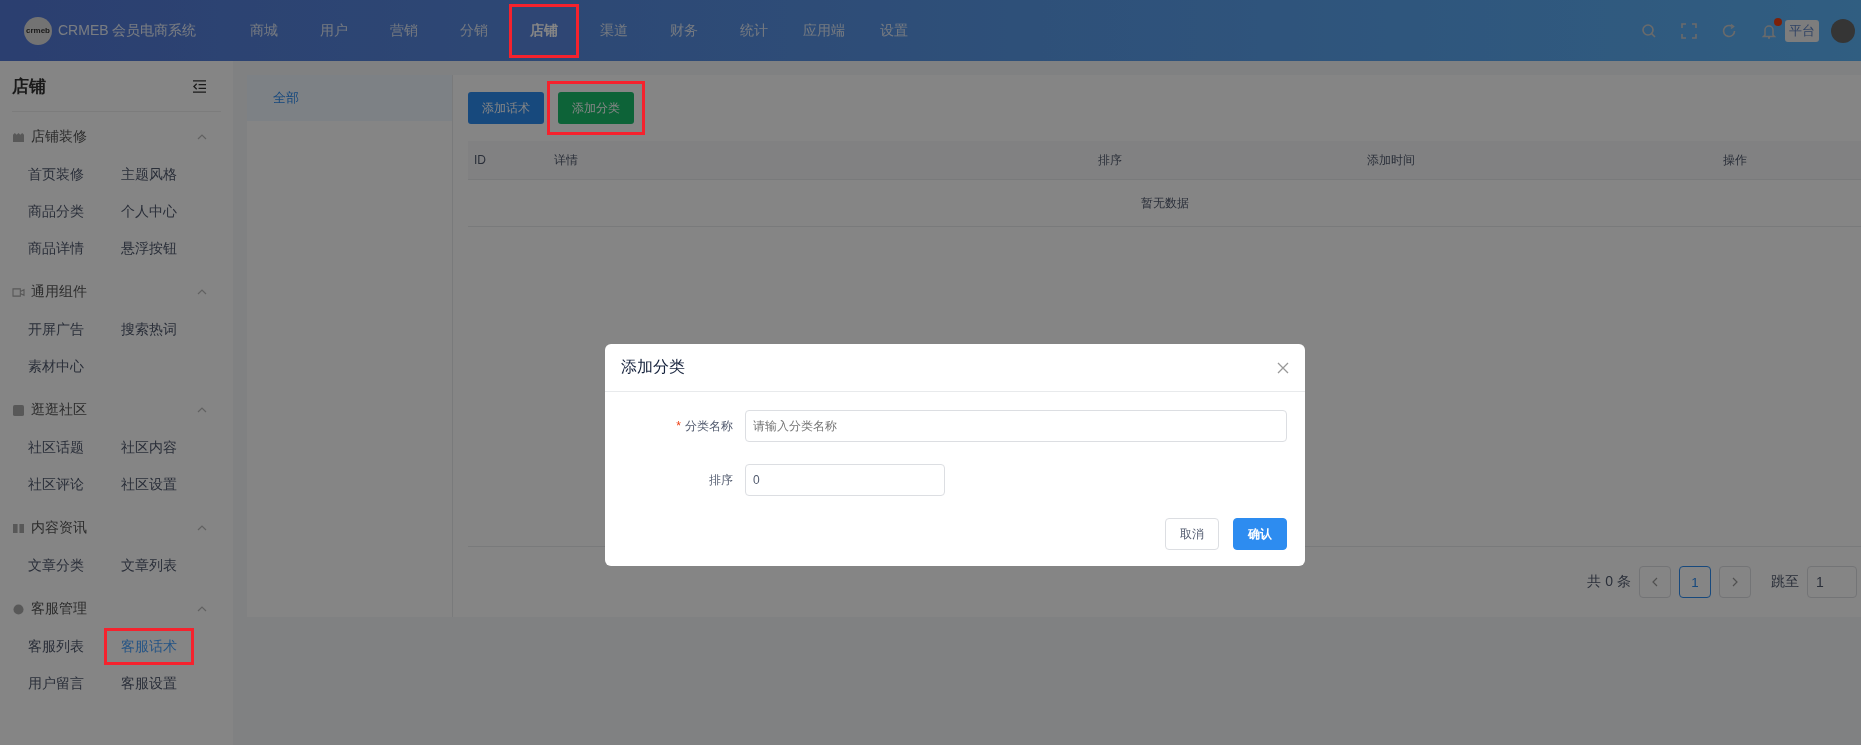 Image resolution: width=1861 pixels, height=745 pixels. What do you see at coordinates (754, 30) in the screenshot?
I see `nav-tab: 统计` at bounding box center [754, 30].